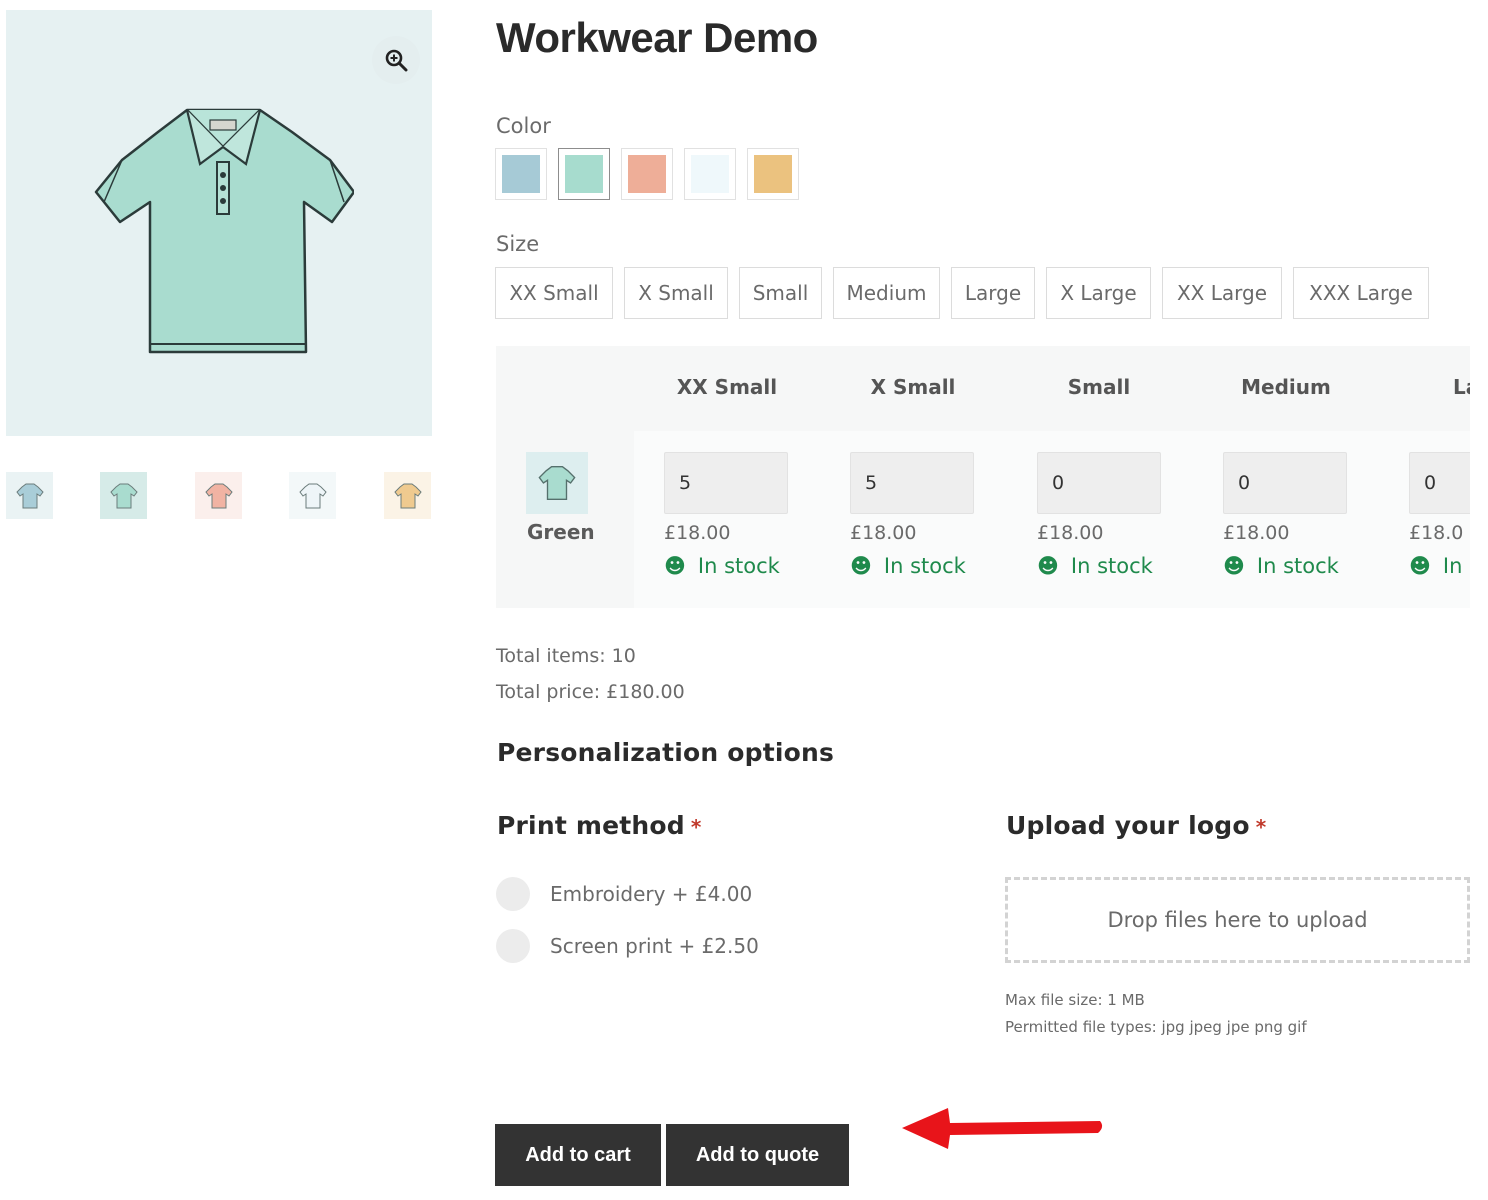 Image resolution: width=1488 pixels, height=1200 pixels. What do you see at coordinates (591, 825) in the screenshot?
I see `print-method-label: Print method` at bounding box center [591, 825].